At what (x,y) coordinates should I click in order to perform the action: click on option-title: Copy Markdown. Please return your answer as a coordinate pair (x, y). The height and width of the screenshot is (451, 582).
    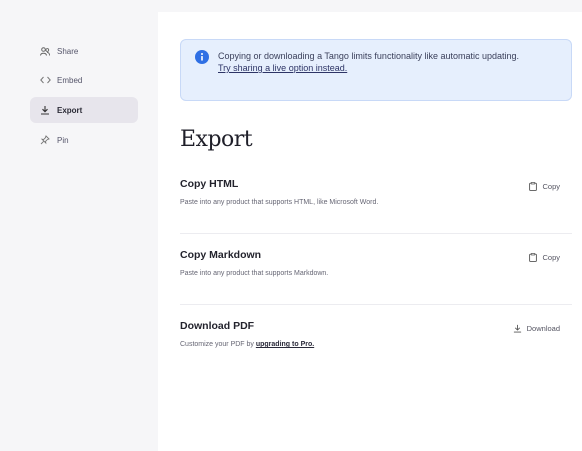
    Looking at the image, I should click on (221, 255).